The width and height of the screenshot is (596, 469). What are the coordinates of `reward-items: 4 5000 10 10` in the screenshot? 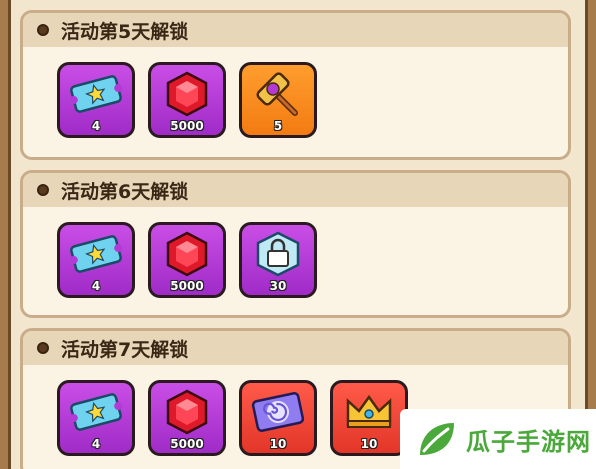 It's located at (232, 418).